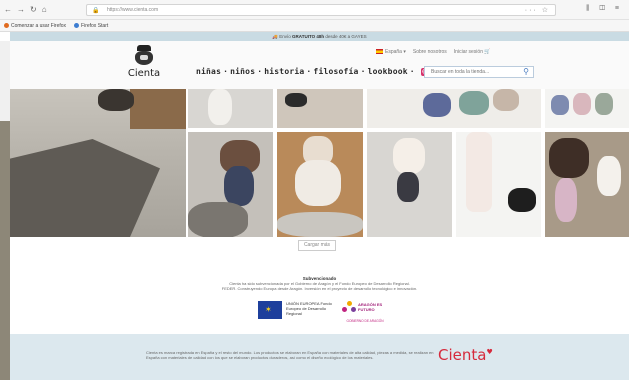 The height and width of the screenshot is (380, 629). I want to click on utility-nav: España ▾ Sobre nosotros Iniciar sesión 🛒, so click(433, 52).